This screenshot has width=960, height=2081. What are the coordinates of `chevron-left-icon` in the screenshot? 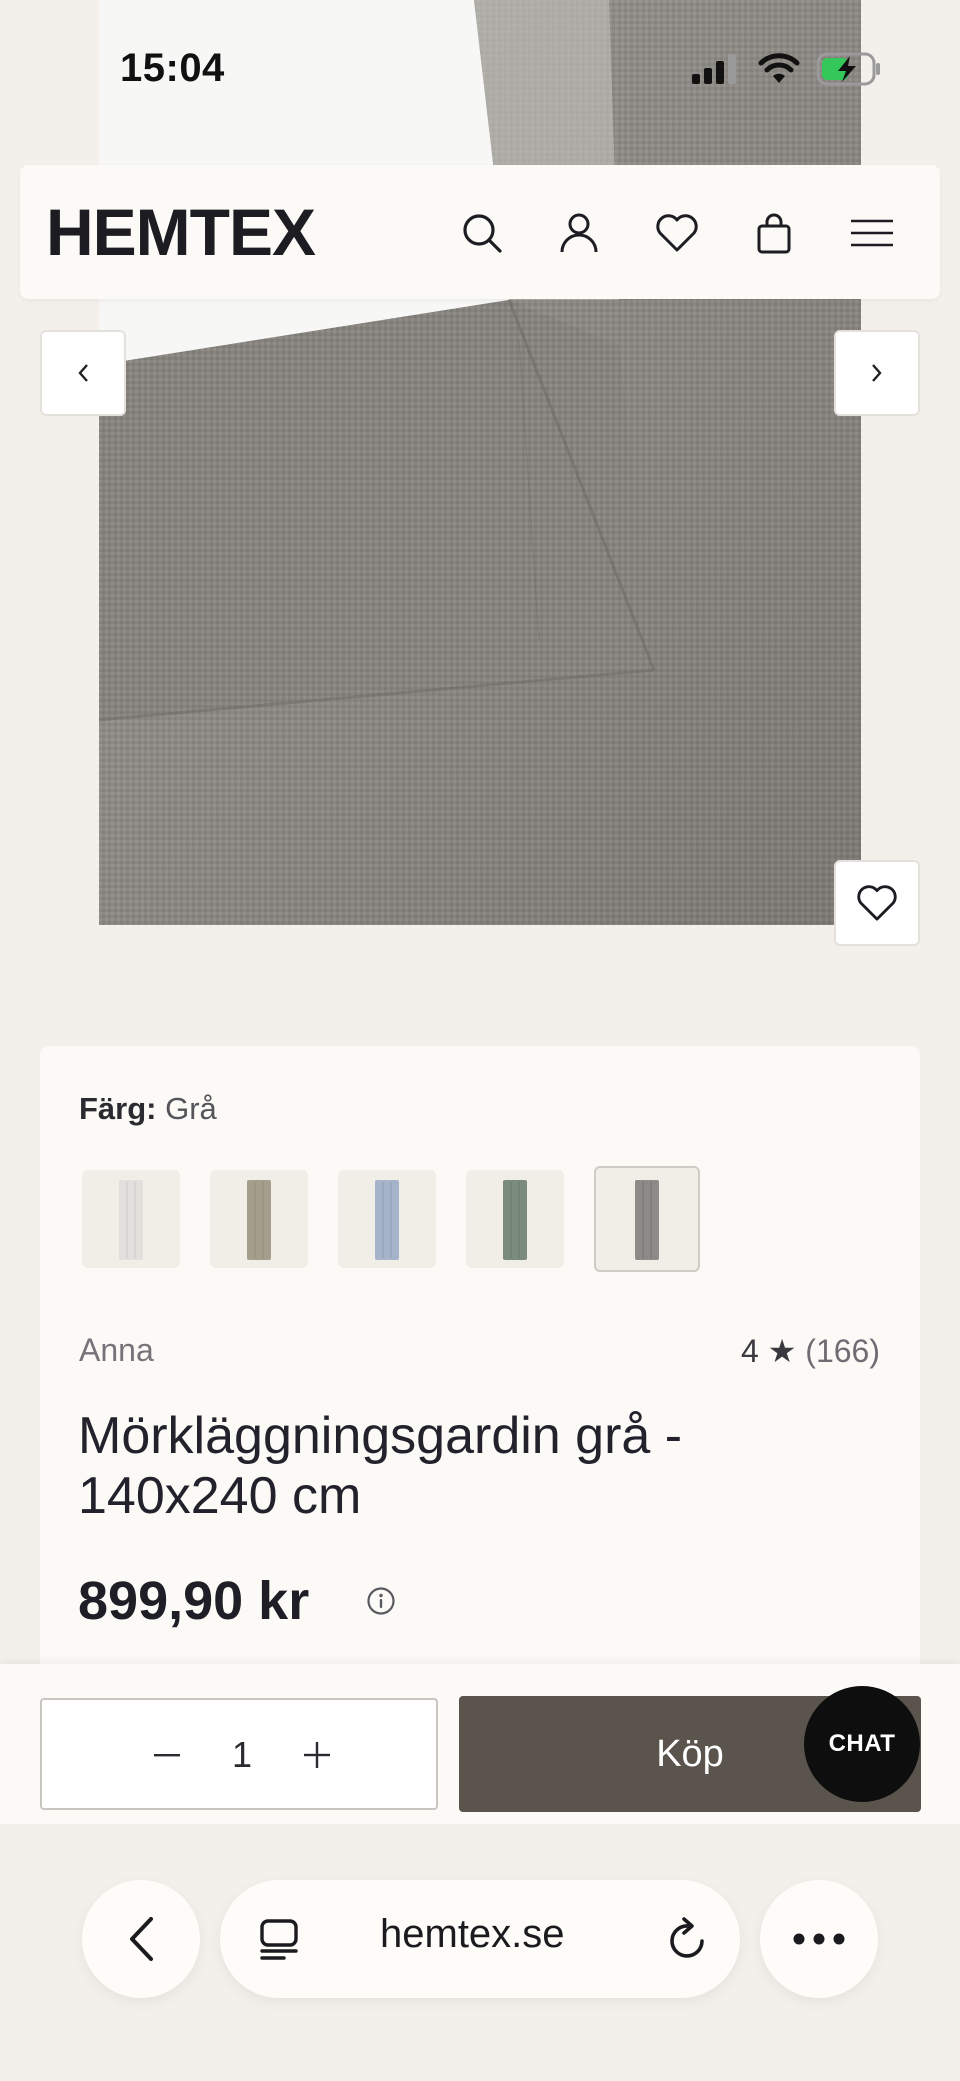 It's located at (83, 373).